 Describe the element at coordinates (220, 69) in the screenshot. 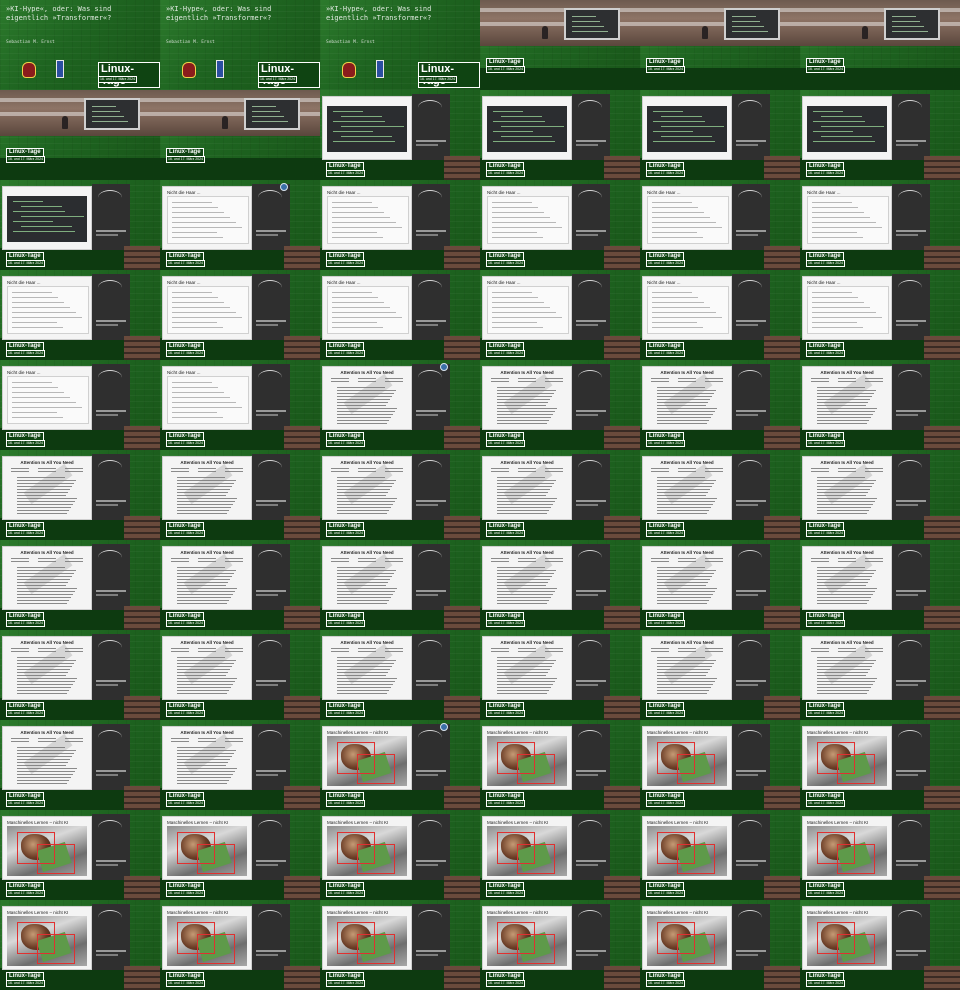

I see `mascot-figure-icon` at that location.